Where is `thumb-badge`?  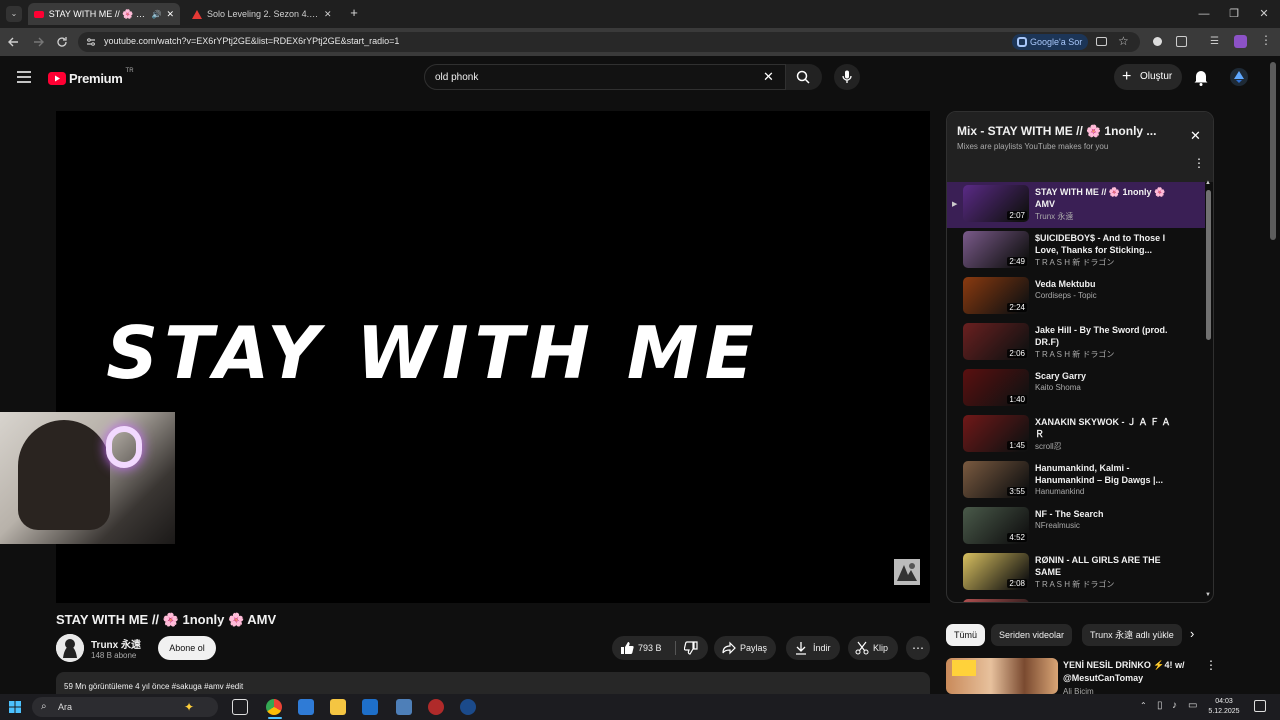 thumb-badge is located at coordinates (964, 668).